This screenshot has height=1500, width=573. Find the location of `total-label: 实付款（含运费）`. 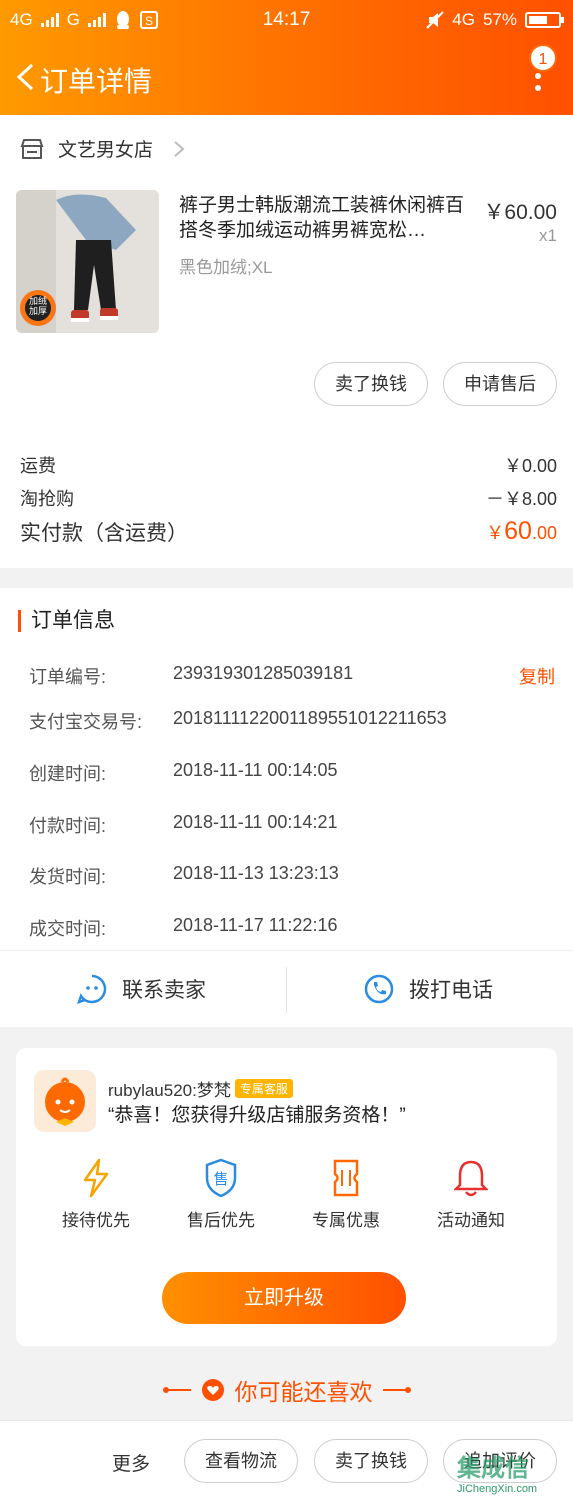

total-label: 实付款（含运费） is located at coordinates (104, 533).